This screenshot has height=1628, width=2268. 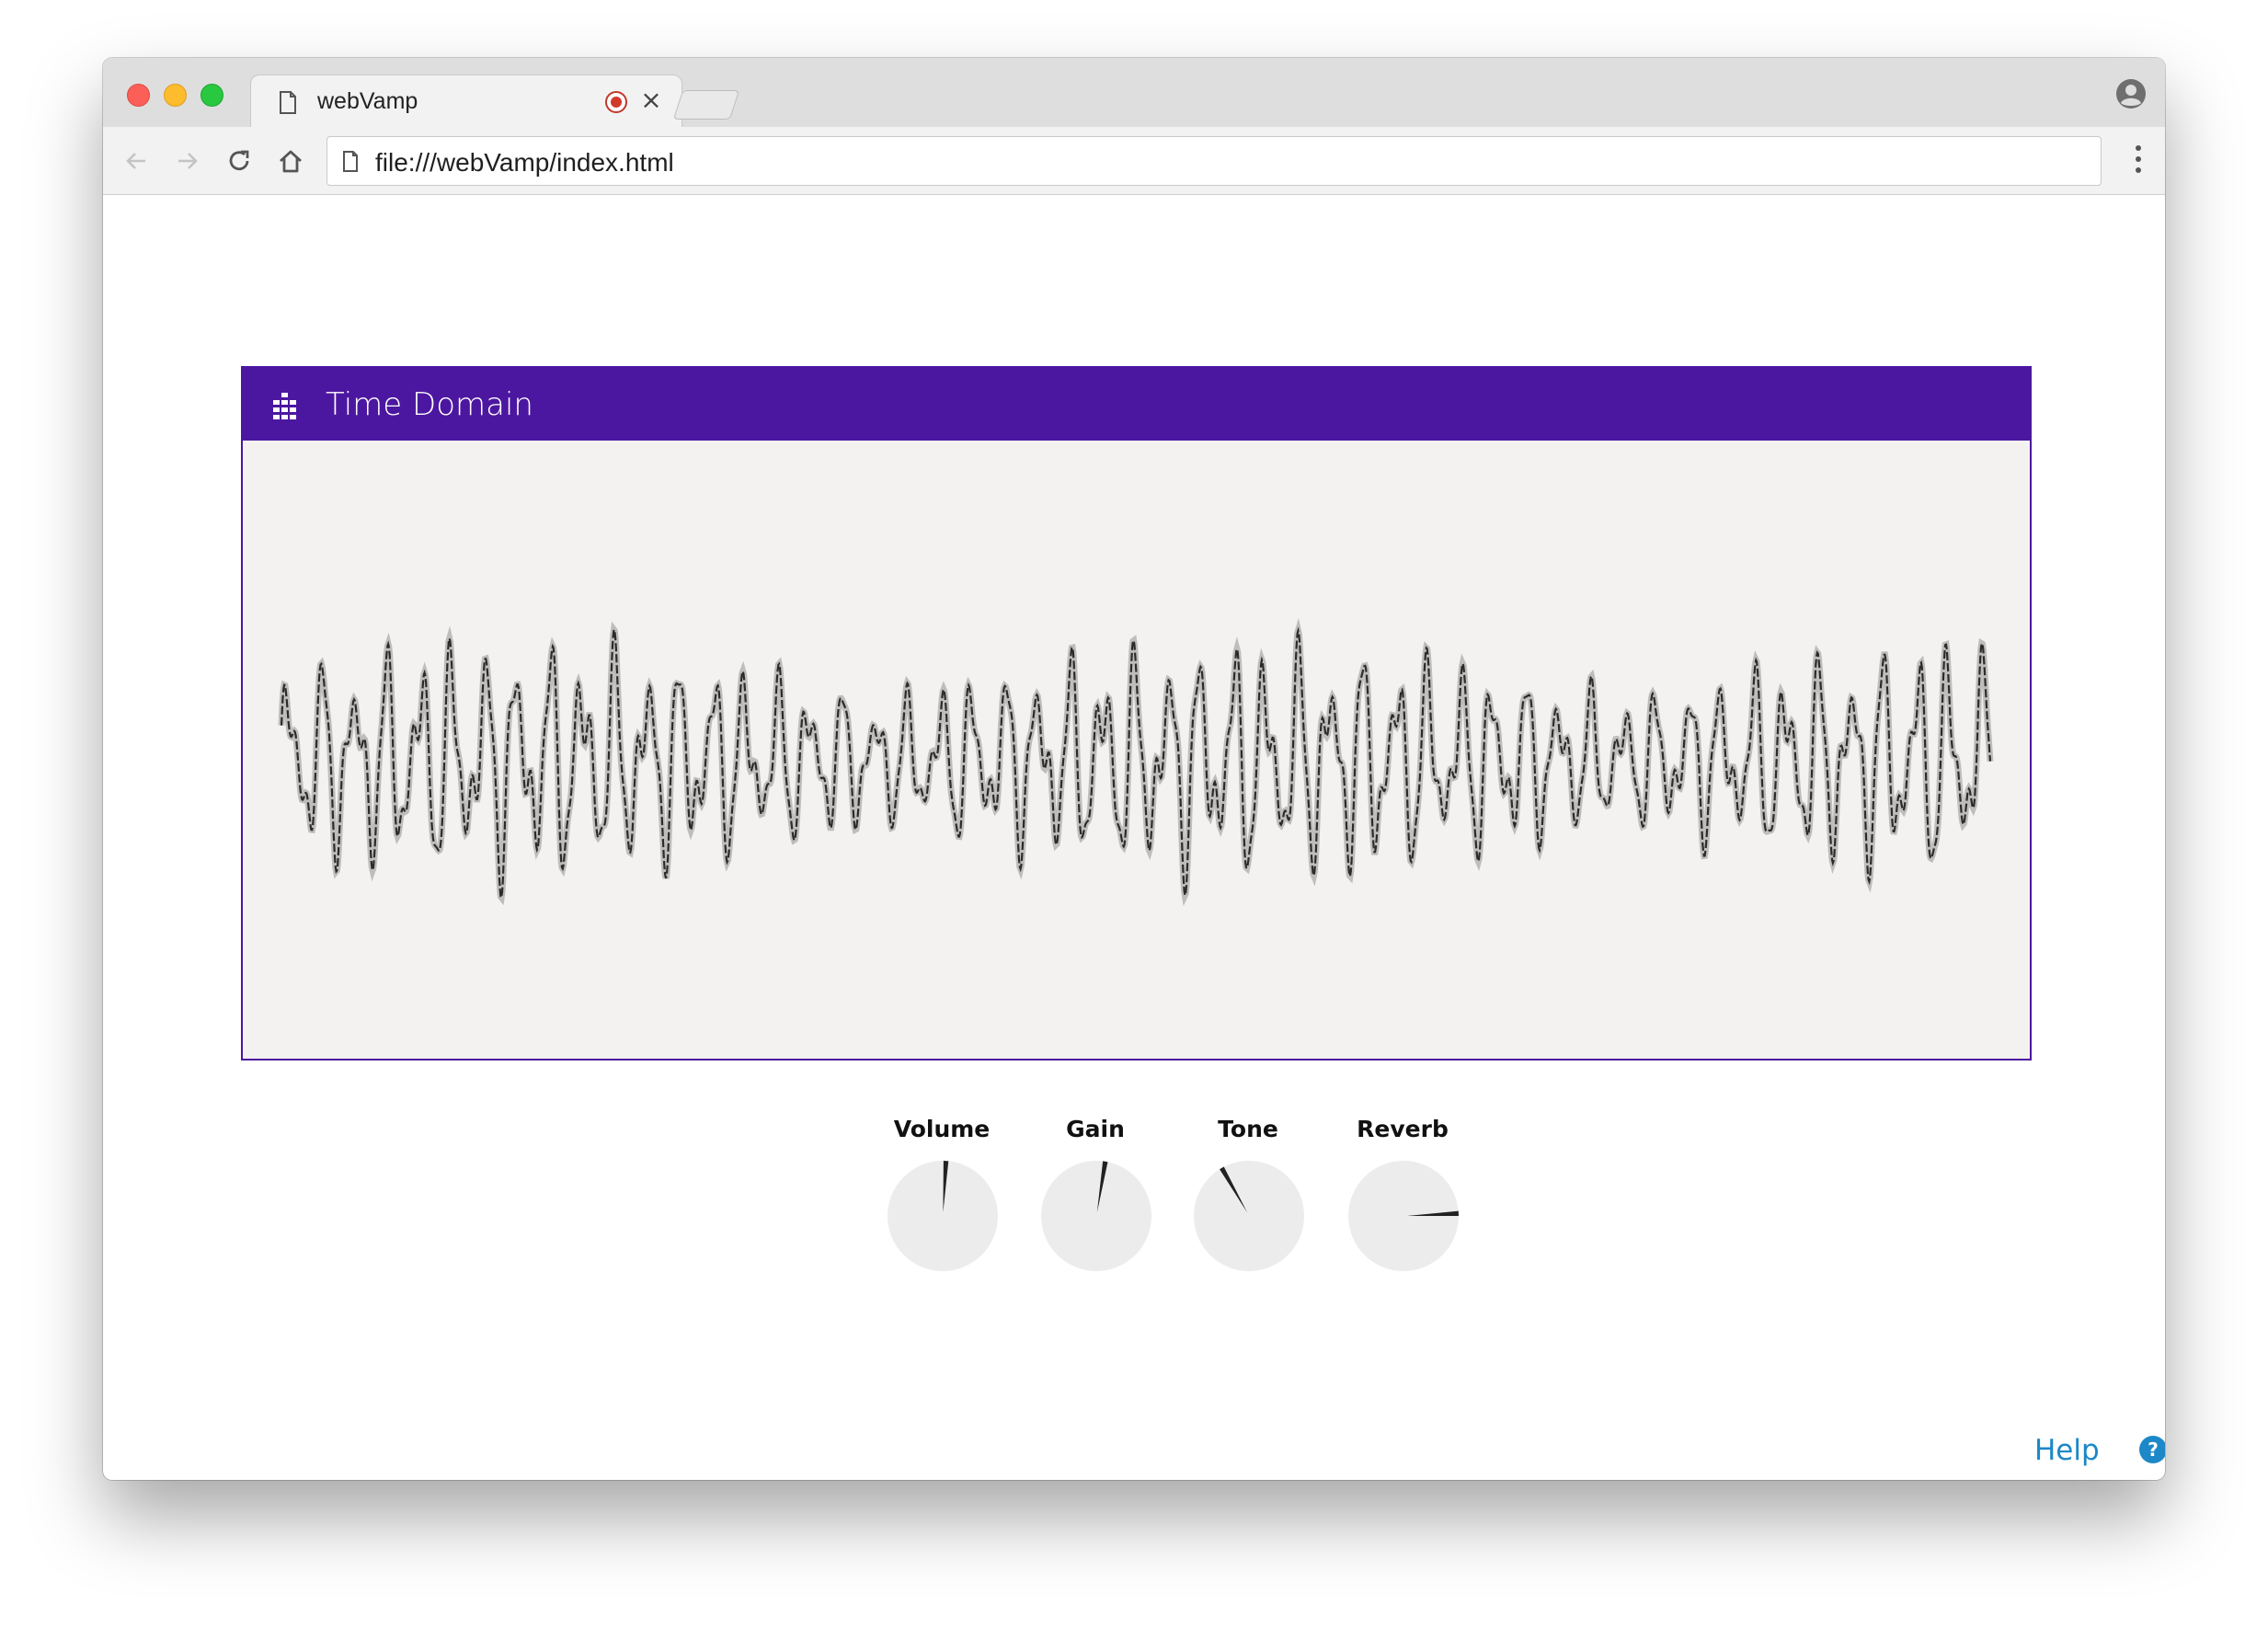 What do you see at coordinates (466, 101) in the screenshot?
I see `browser-tab: webVamp ×` at bounding box center [466, 101].